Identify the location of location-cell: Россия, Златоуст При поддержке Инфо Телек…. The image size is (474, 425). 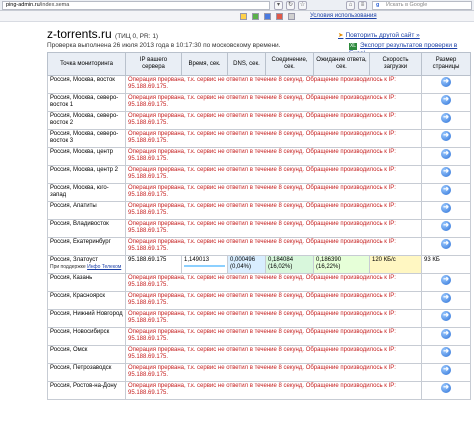
(86, 264).